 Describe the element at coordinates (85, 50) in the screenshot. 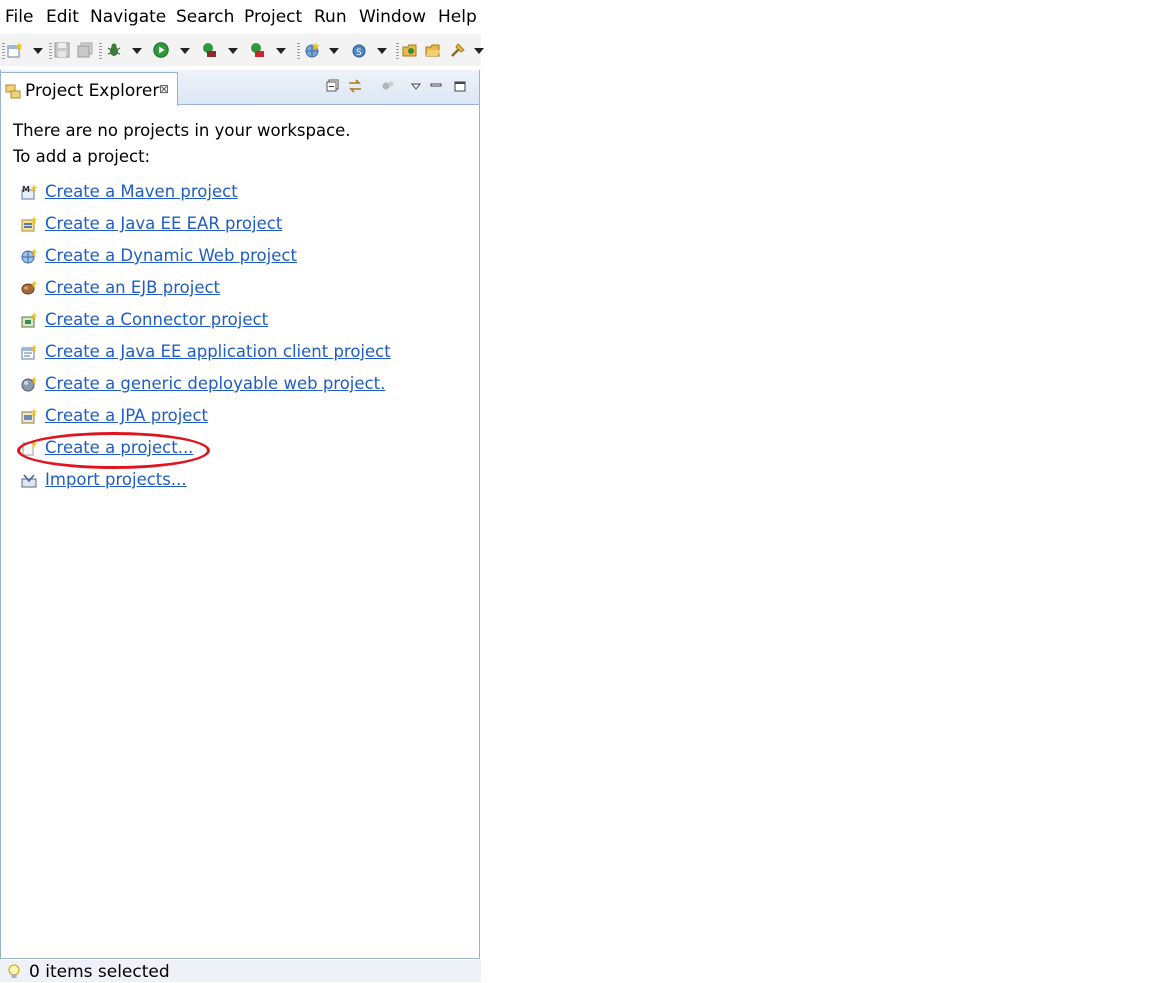

I see `save-all-icon` at that location.